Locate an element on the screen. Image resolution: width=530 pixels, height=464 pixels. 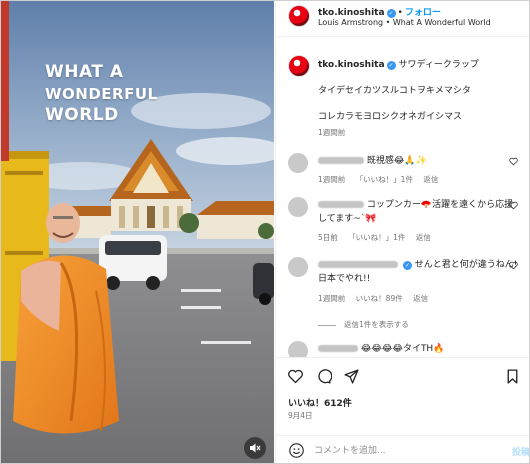
follow-button: フォロー is located at coordinates (423, 13).